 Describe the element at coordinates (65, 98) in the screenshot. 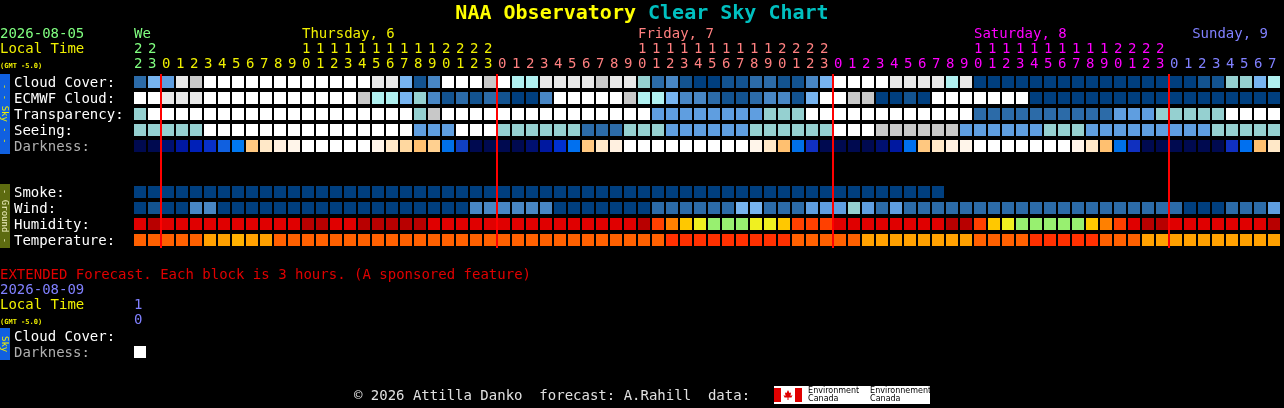

I see `row-label: ECMWF Cloud:` at that location.